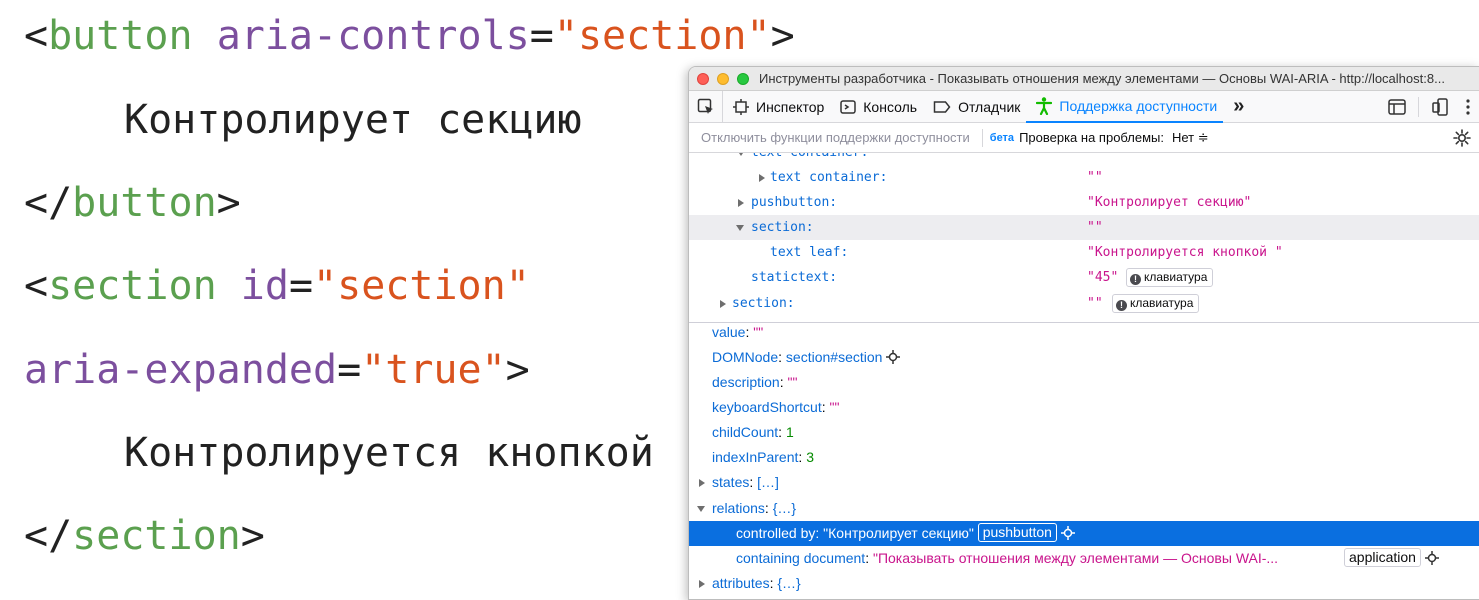  What do you see at coordinates (1084, 202) in the screenshot?
I see `tree-row: pushbutton: "Контролирует секцию"` at bounding box center [1084, 202].